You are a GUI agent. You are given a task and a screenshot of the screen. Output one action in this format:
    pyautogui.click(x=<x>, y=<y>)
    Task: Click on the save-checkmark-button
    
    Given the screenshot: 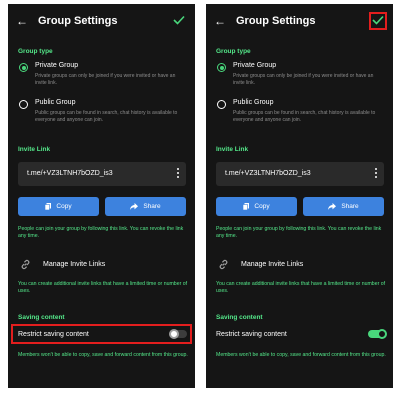 What is the action you would take?
    pyautogui.click(x=378, y=21)
    